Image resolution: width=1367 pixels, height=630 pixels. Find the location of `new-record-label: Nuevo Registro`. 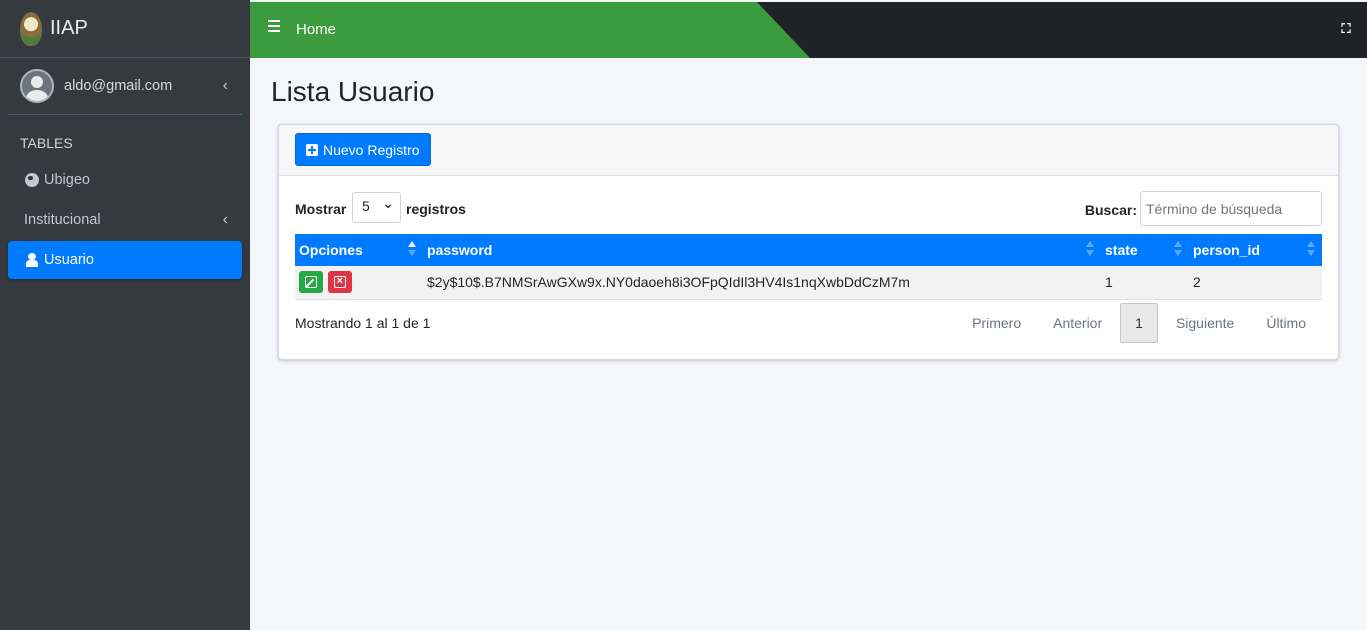

new-record-label: Nuevo Registro is located at coordinates (371, 149).